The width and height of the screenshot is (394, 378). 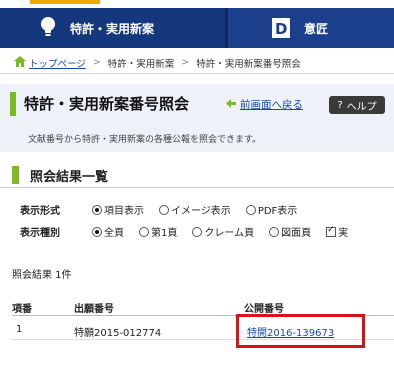 What do you see at coordinates (201, 211) in the screenshot?
I see `option-label: イメージ表示` at bounding box center [201, 211].